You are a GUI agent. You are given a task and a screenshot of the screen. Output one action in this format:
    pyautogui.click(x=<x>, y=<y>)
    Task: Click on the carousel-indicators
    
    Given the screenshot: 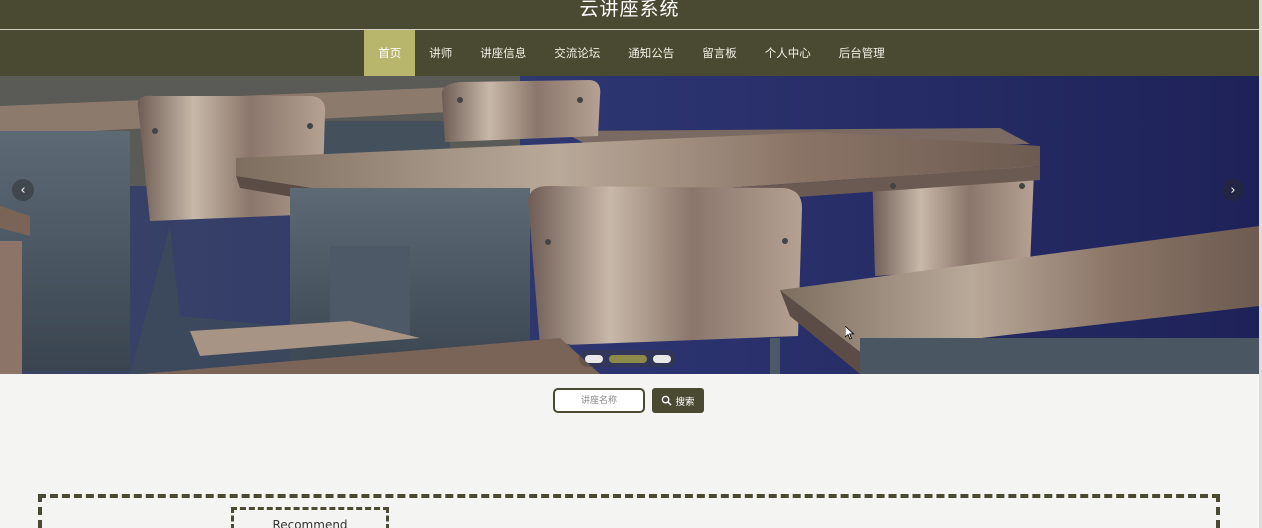 What is the action you would take?
    pyautogui.click(x=627, y=358)
    